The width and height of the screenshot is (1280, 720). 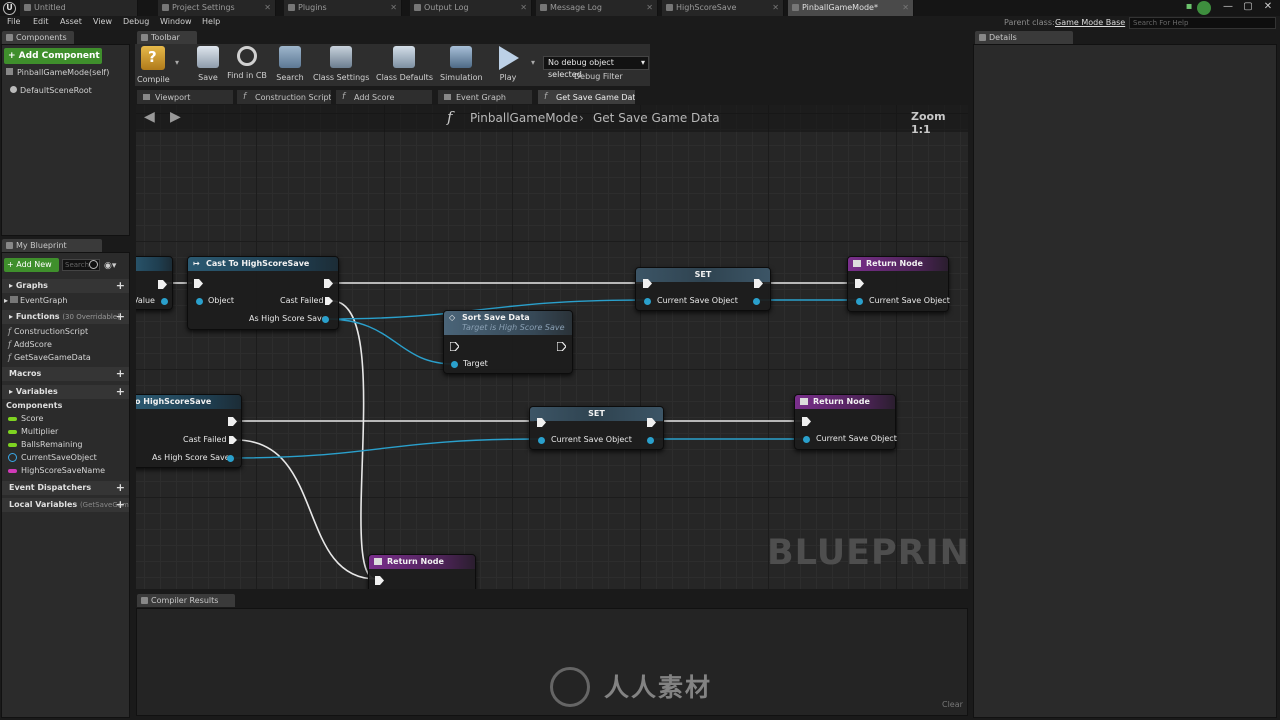 What do you see at coordinates (185, 96) in the screenshot?
I see `tab-viewport: Viewport` at bounding box center [185, 96].